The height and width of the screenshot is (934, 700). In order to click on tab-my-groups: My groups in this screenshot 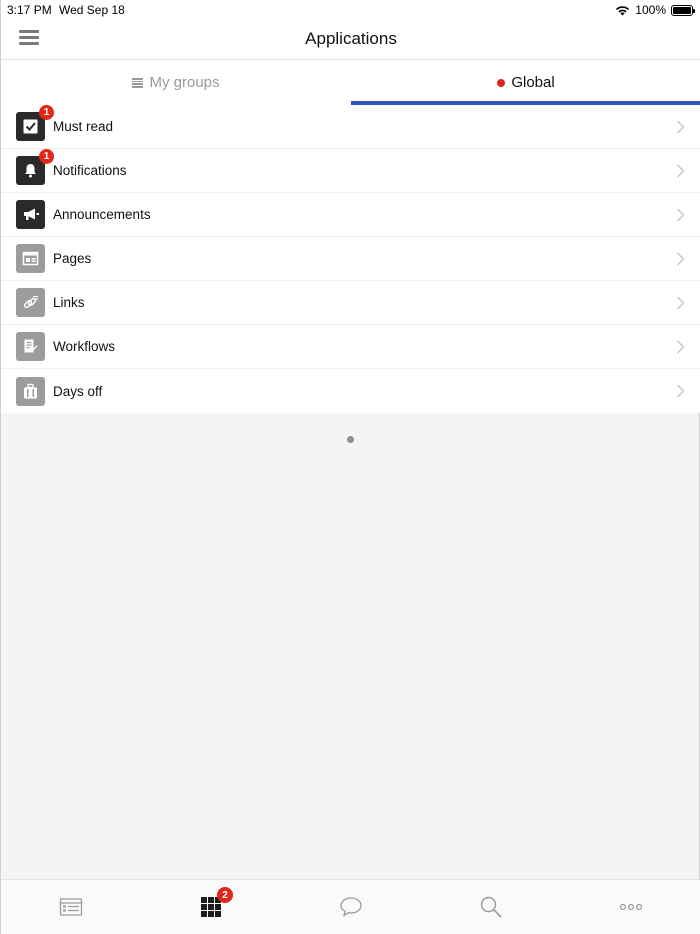, I will do `click(176, 82)`.